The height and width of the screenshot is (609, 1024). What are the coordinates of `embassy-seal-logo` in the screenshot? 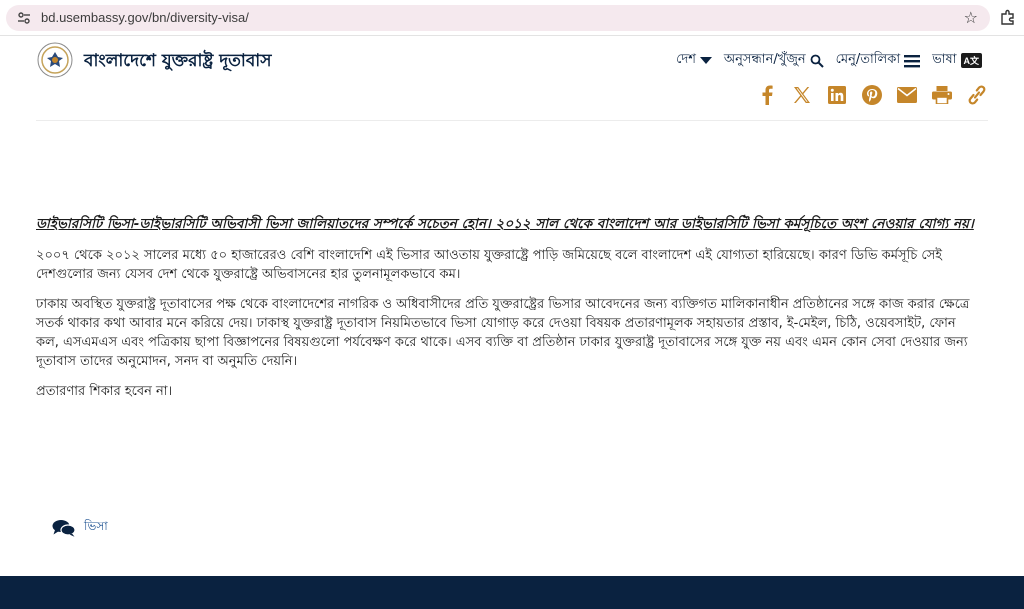 It's located at (55, 60).